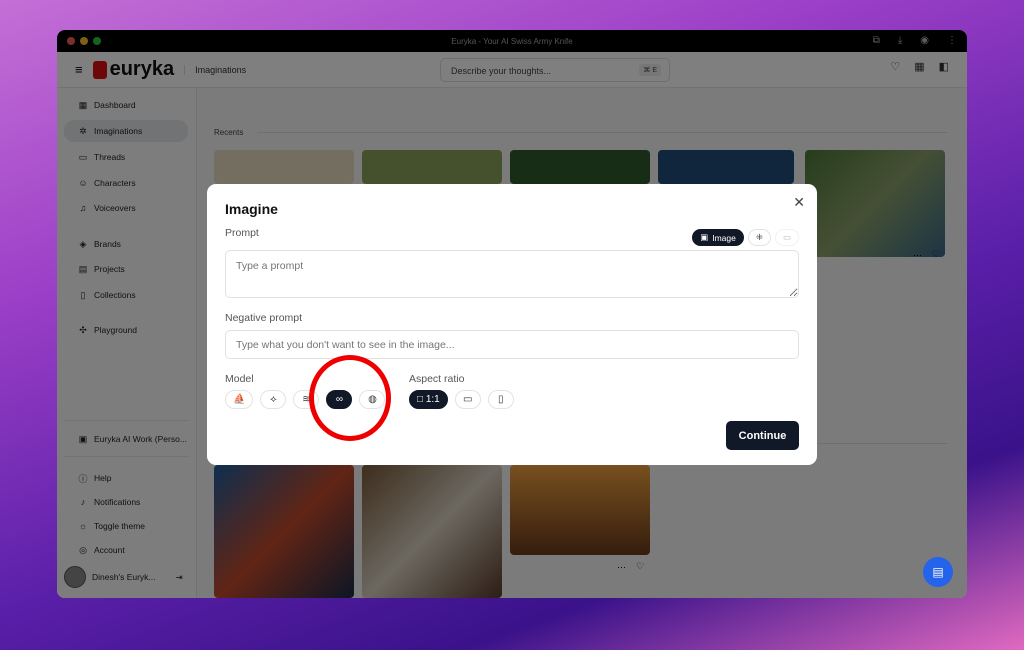 This screenshot has height=650, width=1024. I want to click on mode-video-button: ▭, so click(786, 237).